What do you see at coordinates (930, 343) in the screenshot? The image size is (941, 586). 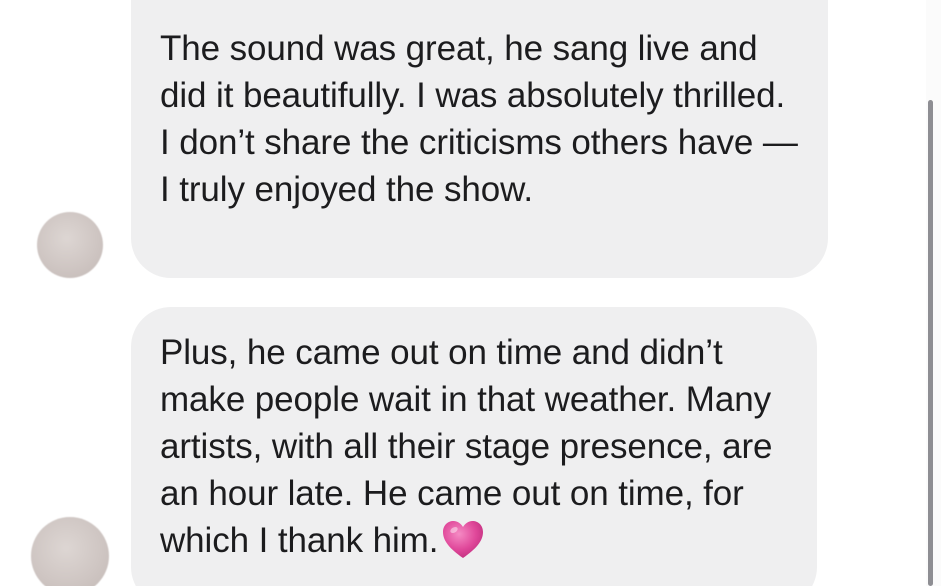 I see `scrollbar` at bounding box center [930, 343].